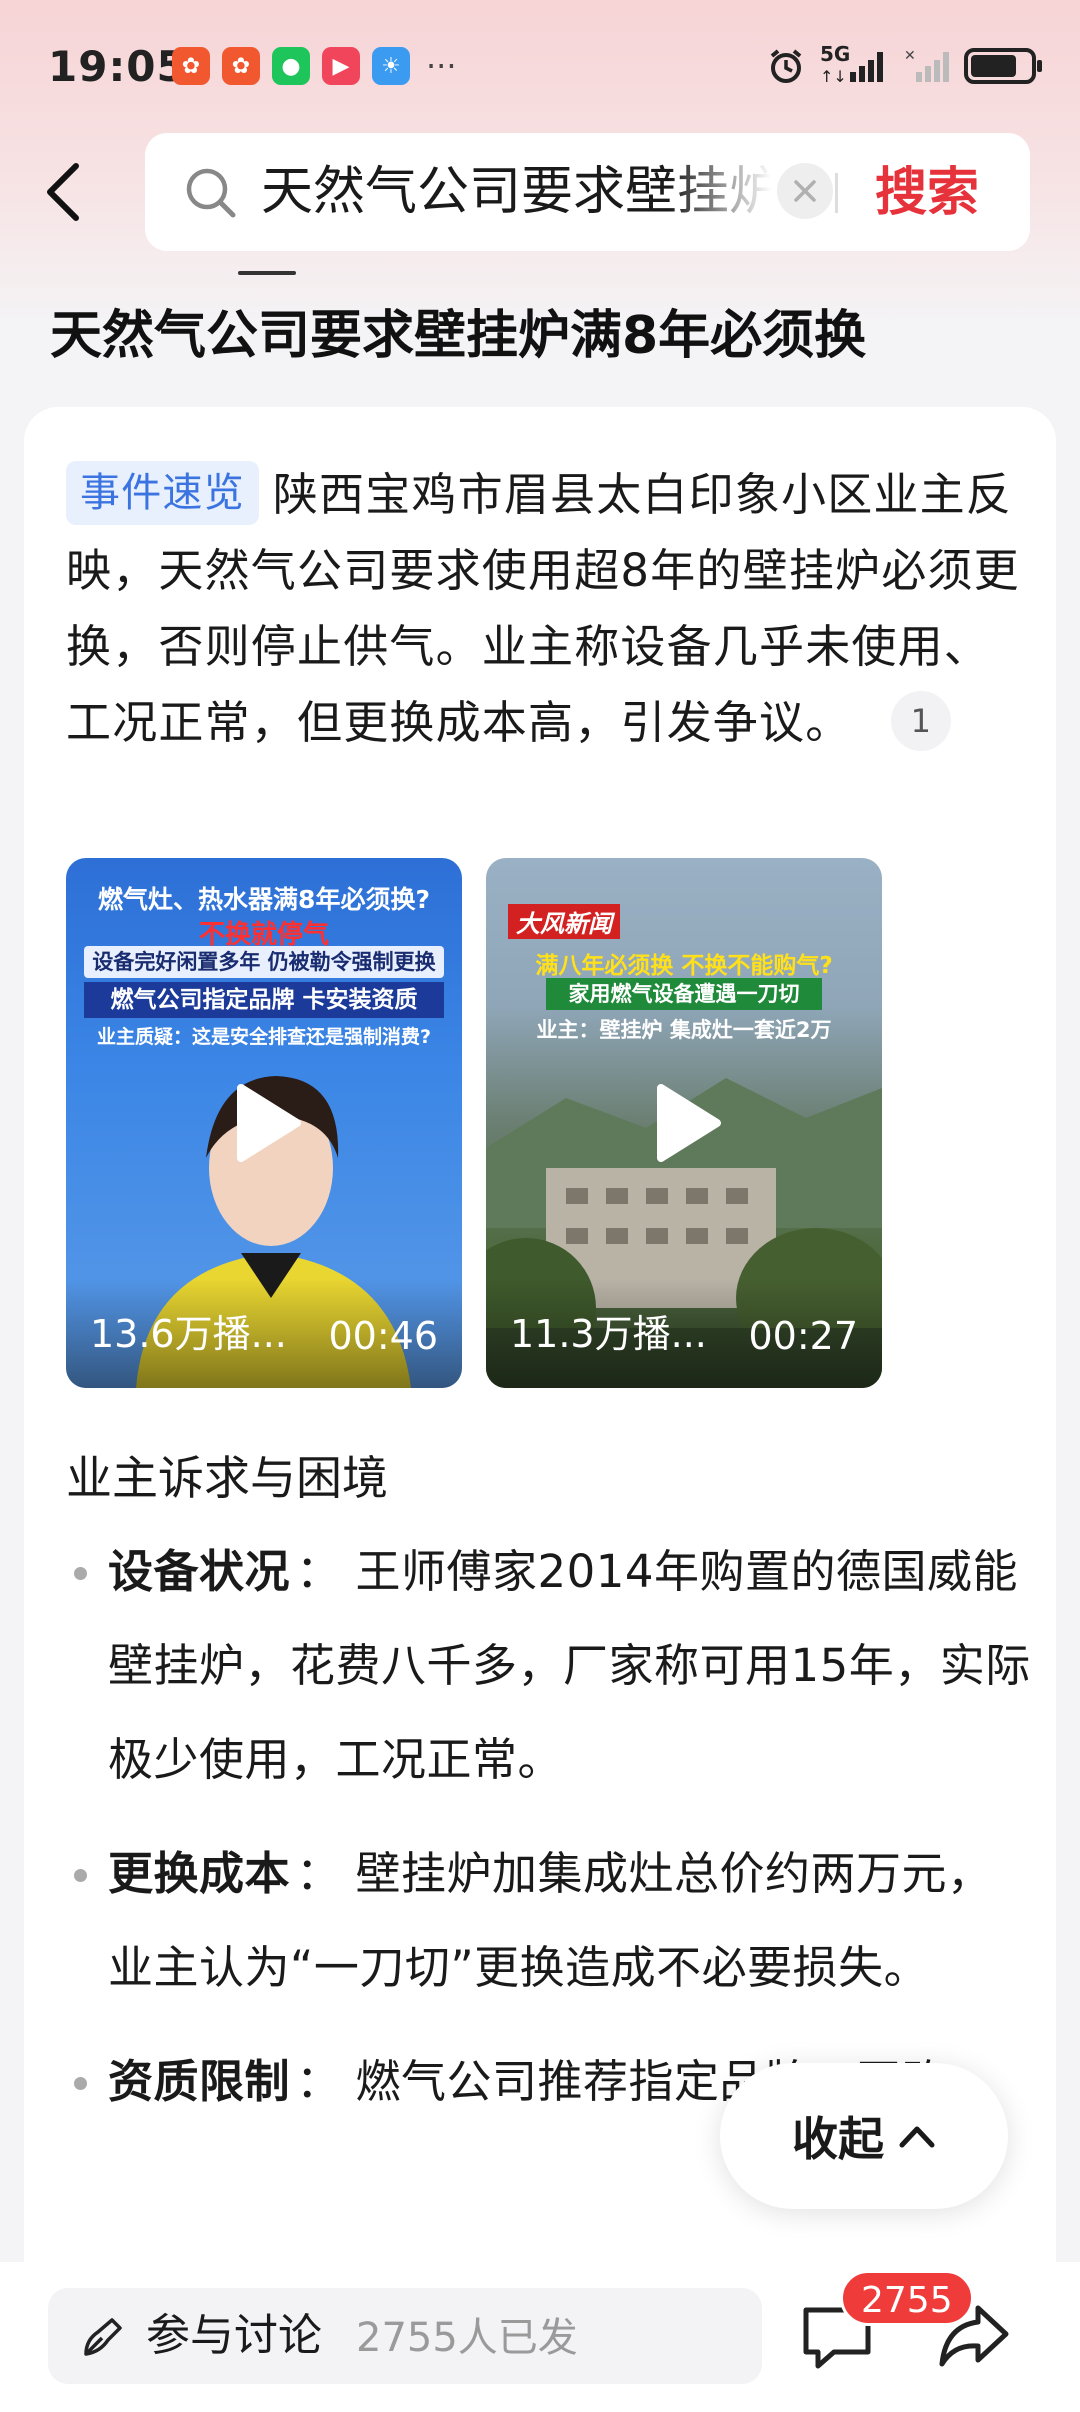 The height and width of the screenshot is (2412, 1080). Describe the element at coordinates (391, 66) in the screenshot. I see `weather-icon: ☀` at that location.